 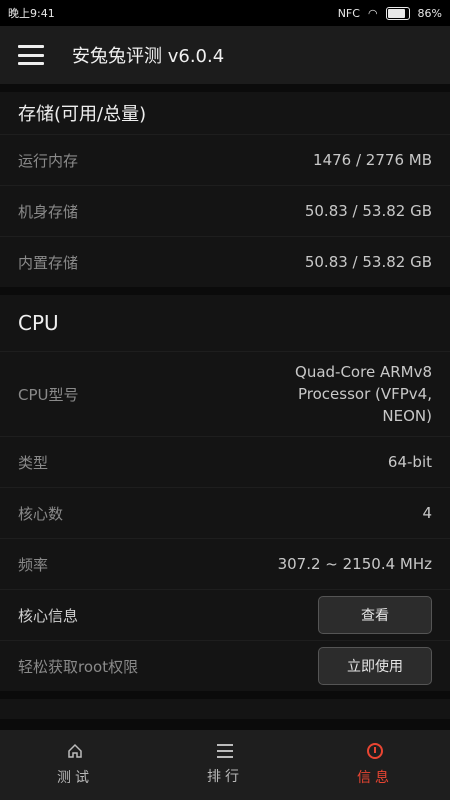 I want to click on row-label: CPU型号, so click(x=48, y=394).